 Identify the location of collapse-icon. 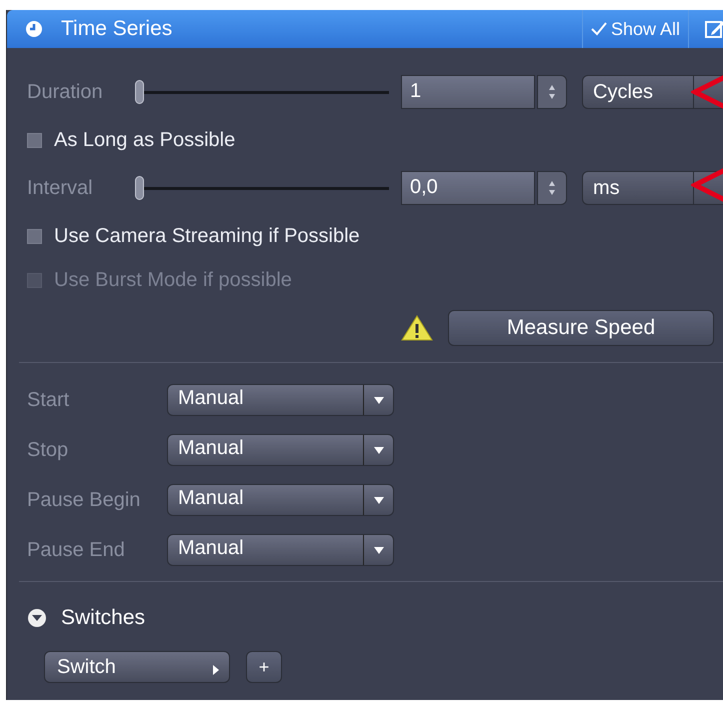
(37, 618).